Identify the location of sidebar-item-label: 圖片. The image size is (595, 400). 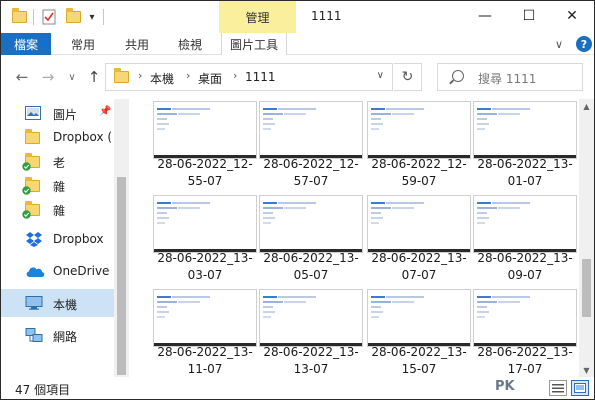
(65, 115).